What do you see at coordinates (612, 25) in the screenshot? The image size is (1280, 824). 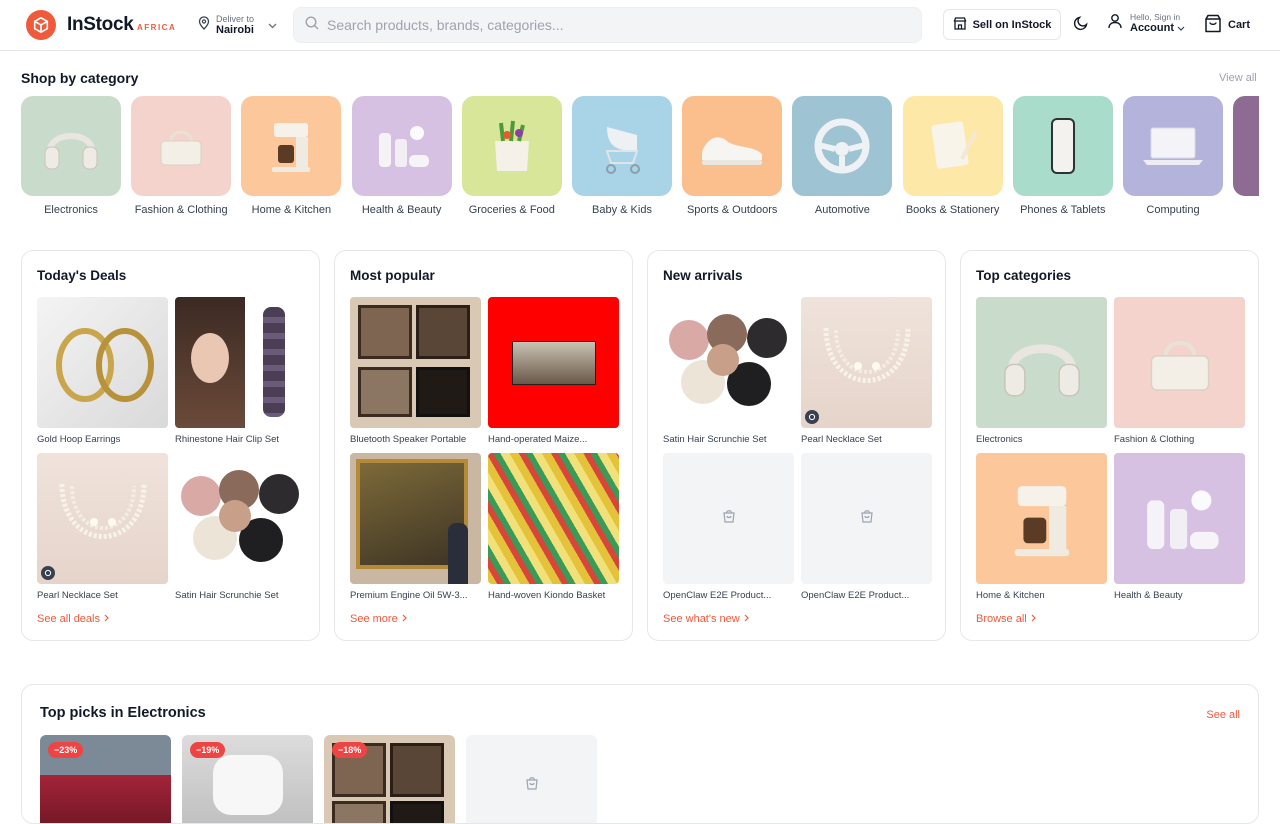 I see `search-input` at bounding box center [612, 25].